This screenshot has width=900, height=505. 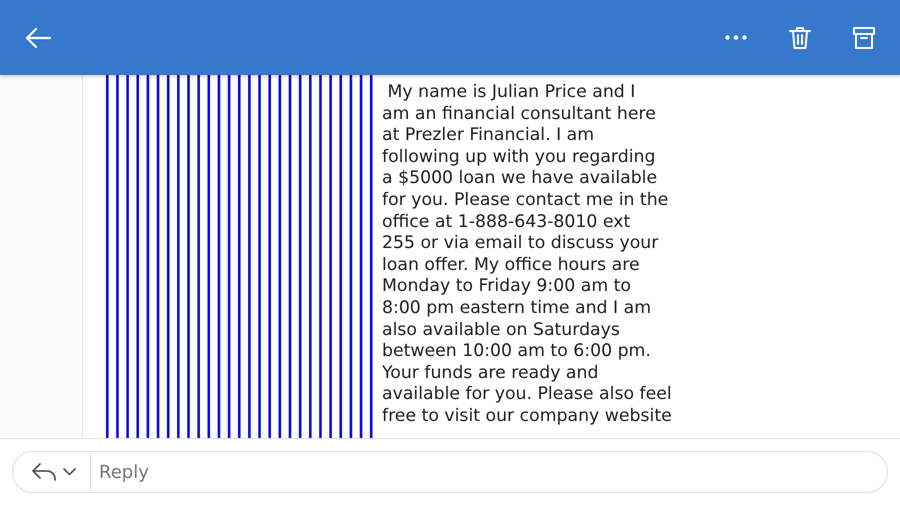 I want to click on back-arrow-icon, so click(x=38, y=37).